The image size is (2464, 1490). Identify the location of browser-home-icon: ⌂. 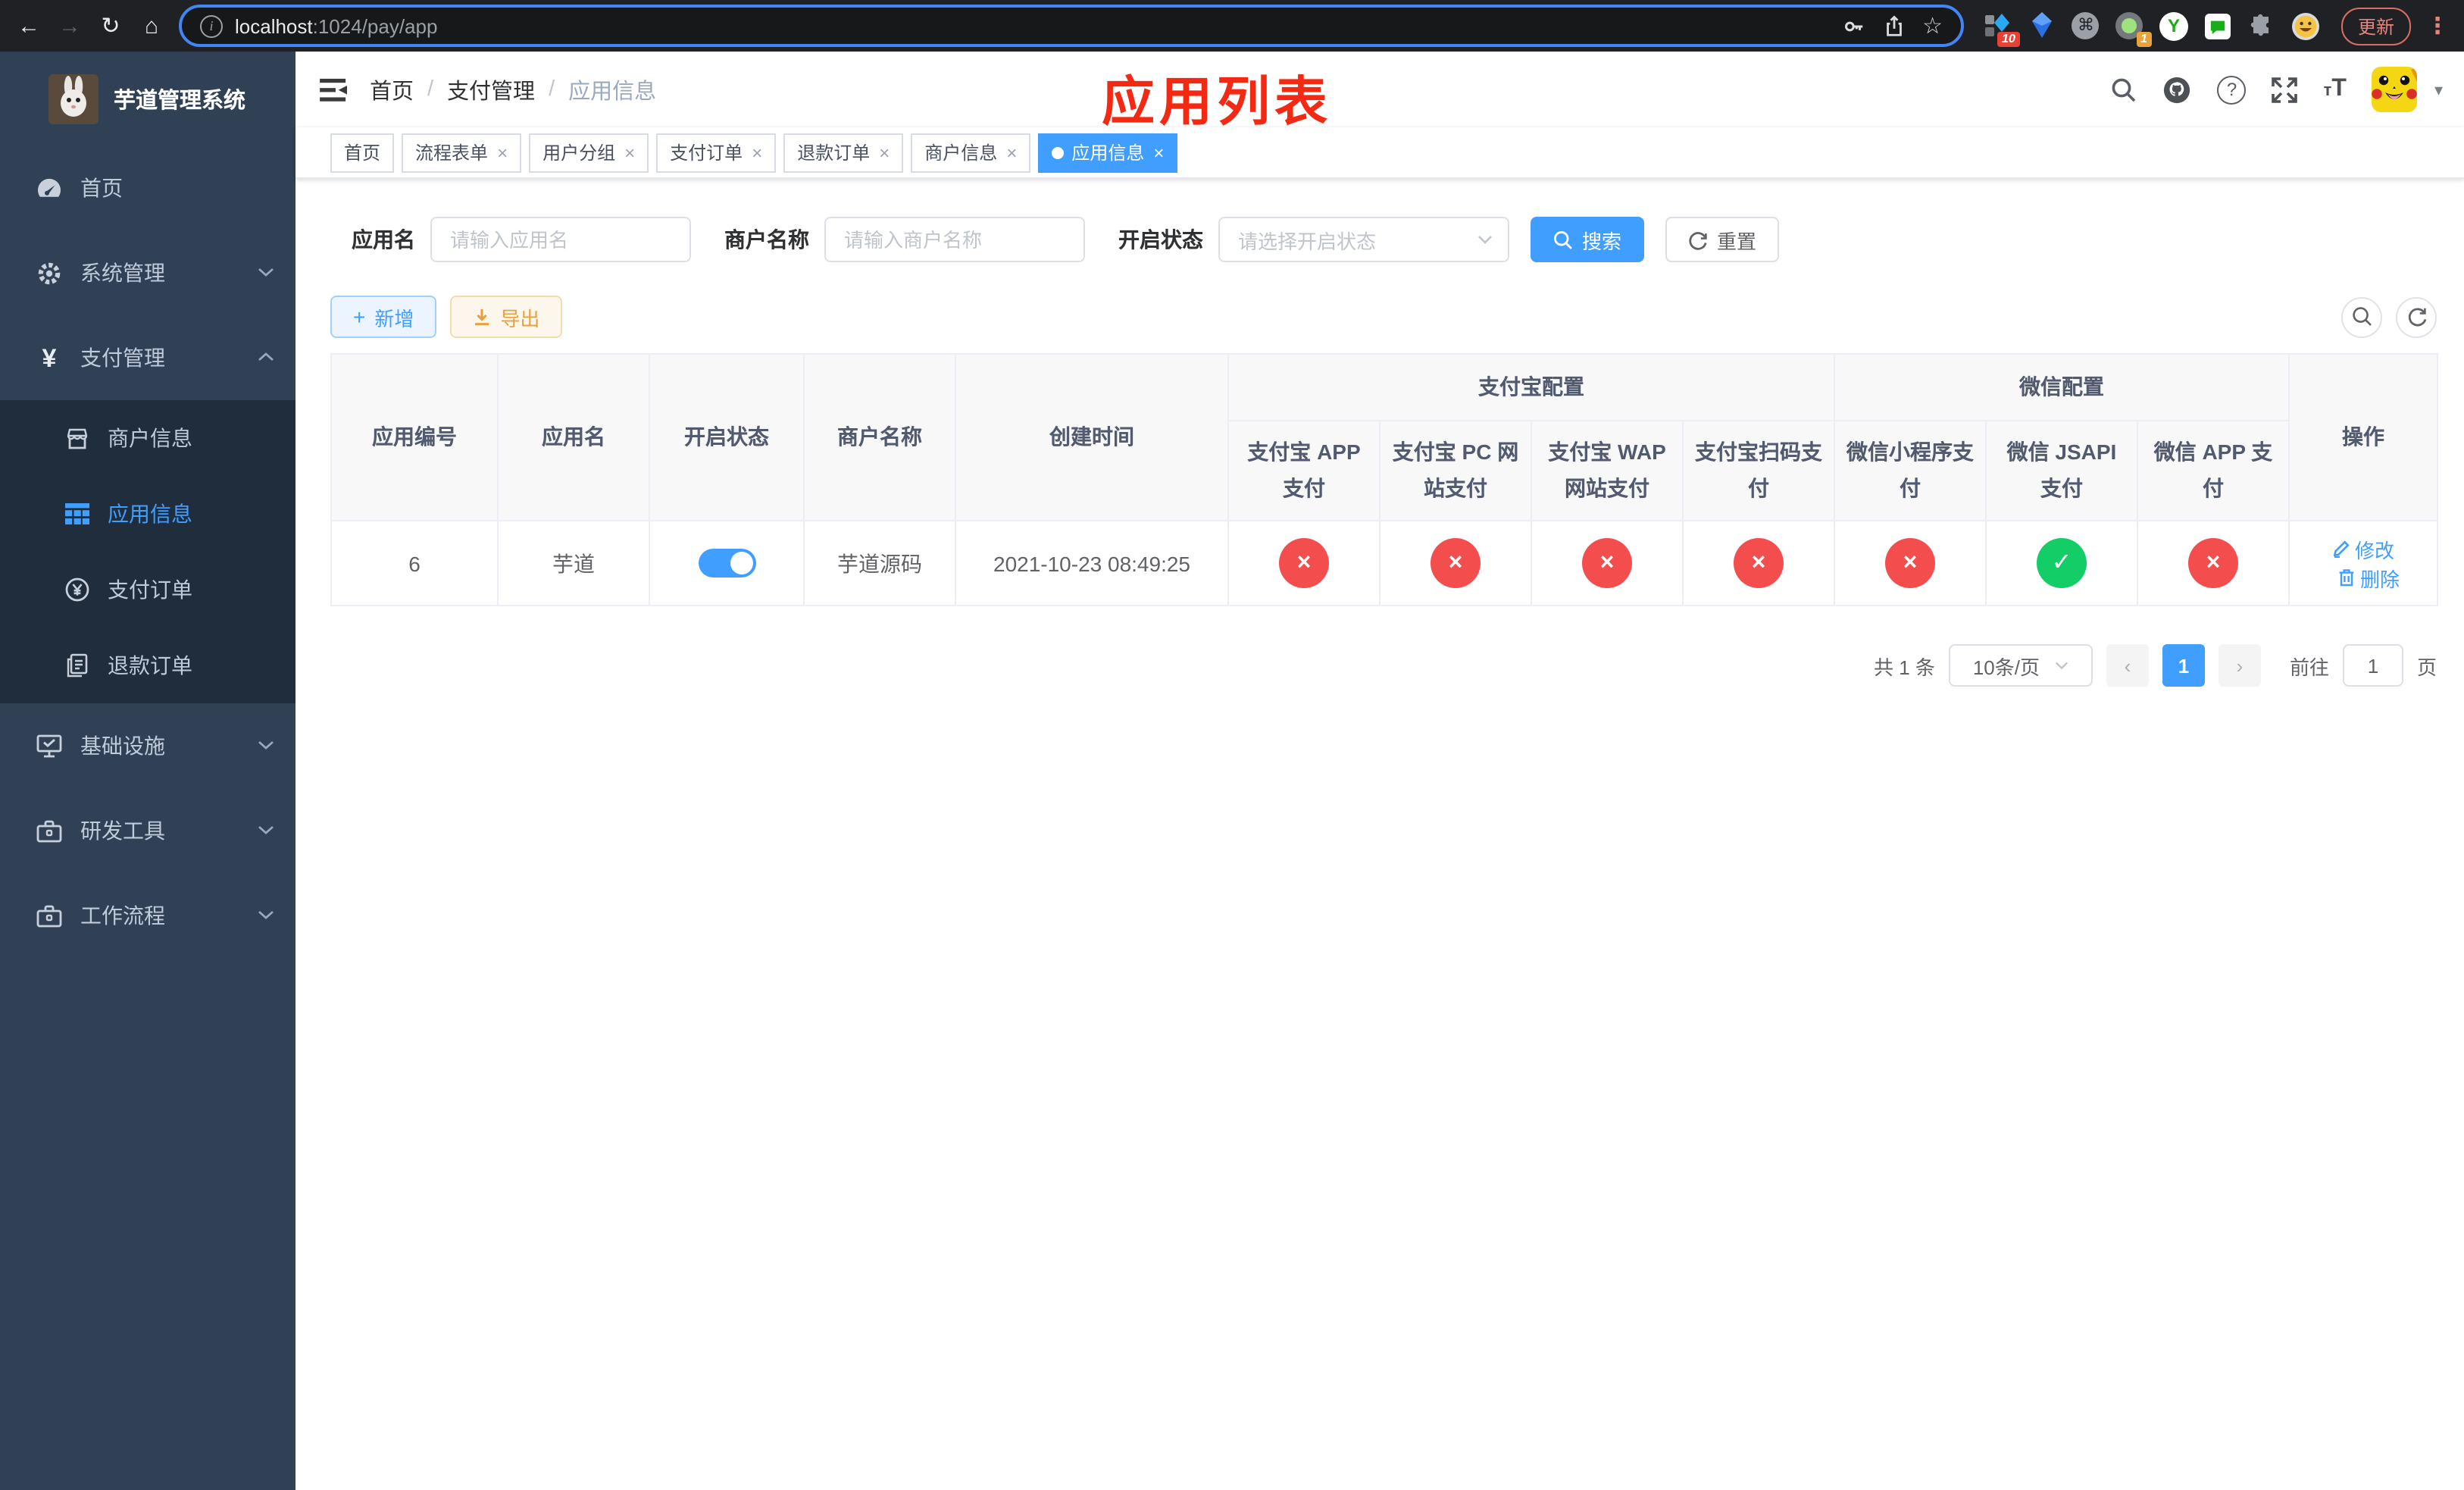
(151, 26).